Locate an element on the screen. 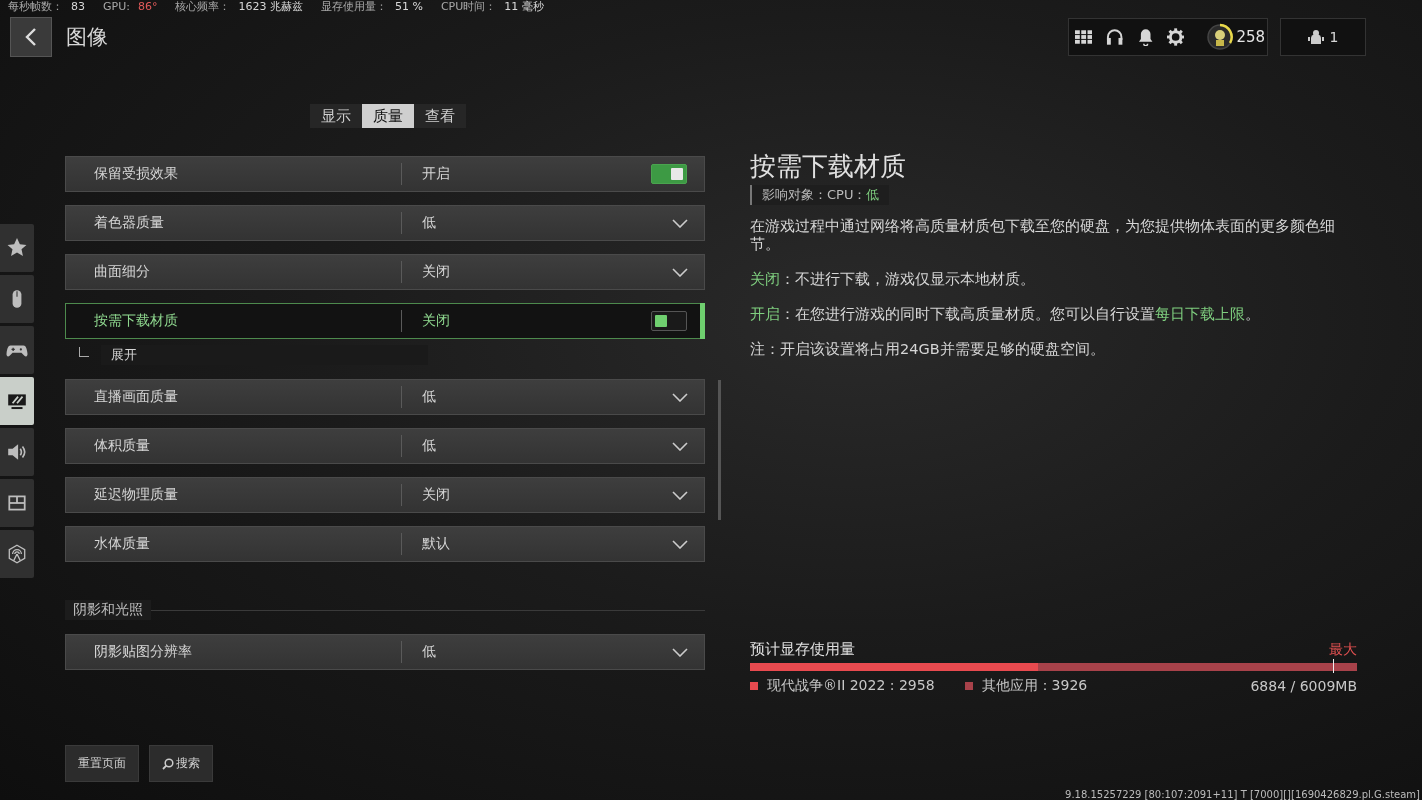 This screenshot has height=800, width=1422. stat-value: 83 is located at coordinates (78, 7).